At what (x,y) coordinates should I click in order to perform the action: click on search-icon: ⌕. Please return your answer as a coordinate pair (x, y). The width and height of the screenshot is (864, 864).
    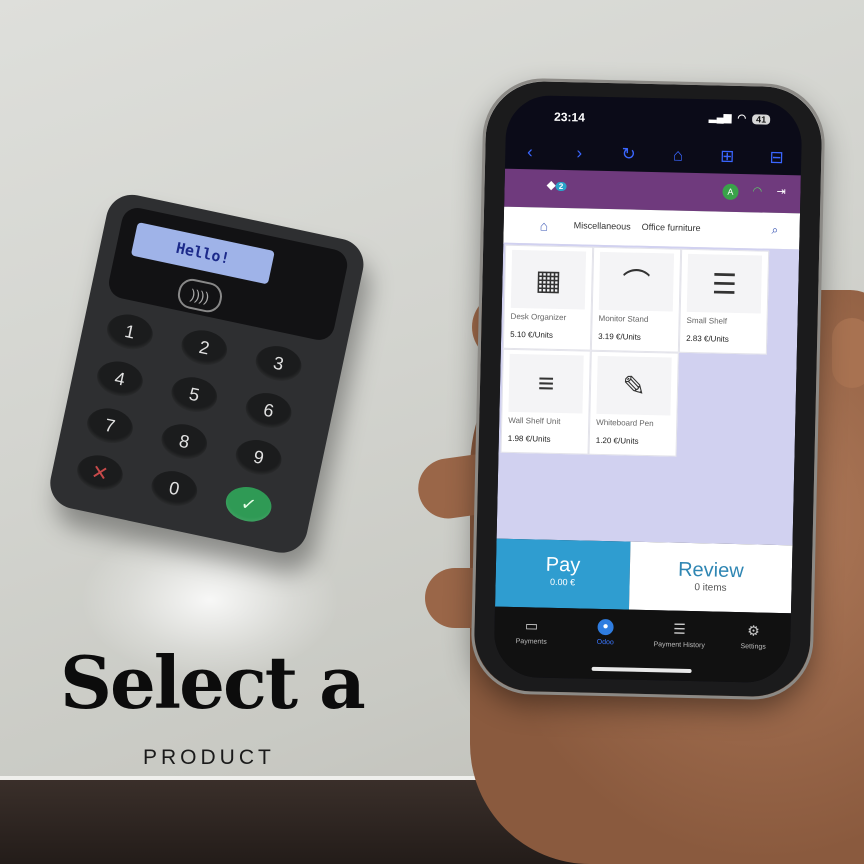
    Looking at the image, I should click on (774, 230).